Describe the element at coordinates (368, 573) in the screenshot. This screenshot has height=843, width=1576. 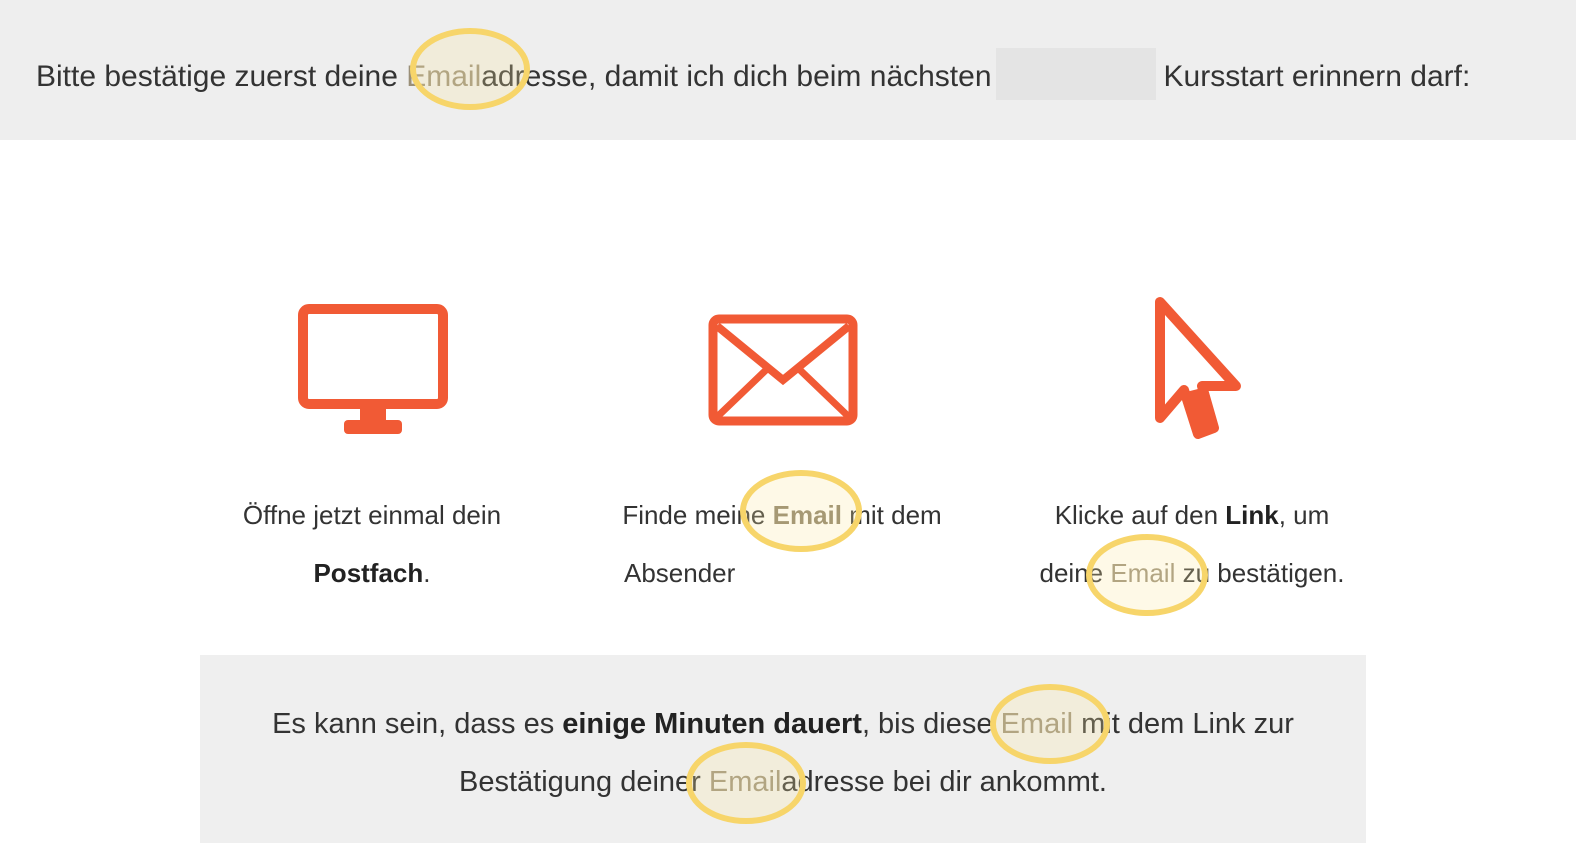
I see `step-1-bold-postfach: Postfach` at that location.